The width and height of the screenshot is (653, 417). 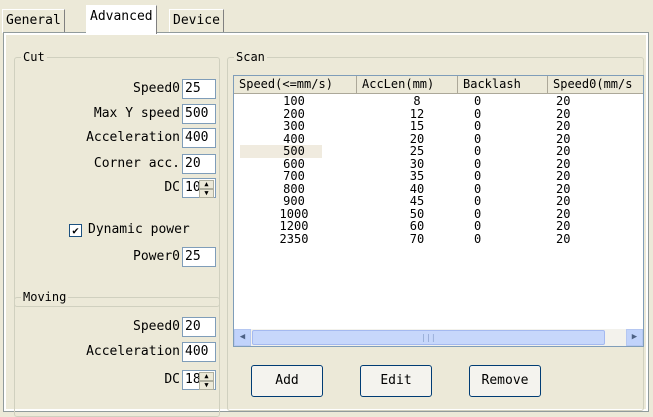 I want to click on moving-dc-spinner: ▲ ▼, so click(x=206, y=381).